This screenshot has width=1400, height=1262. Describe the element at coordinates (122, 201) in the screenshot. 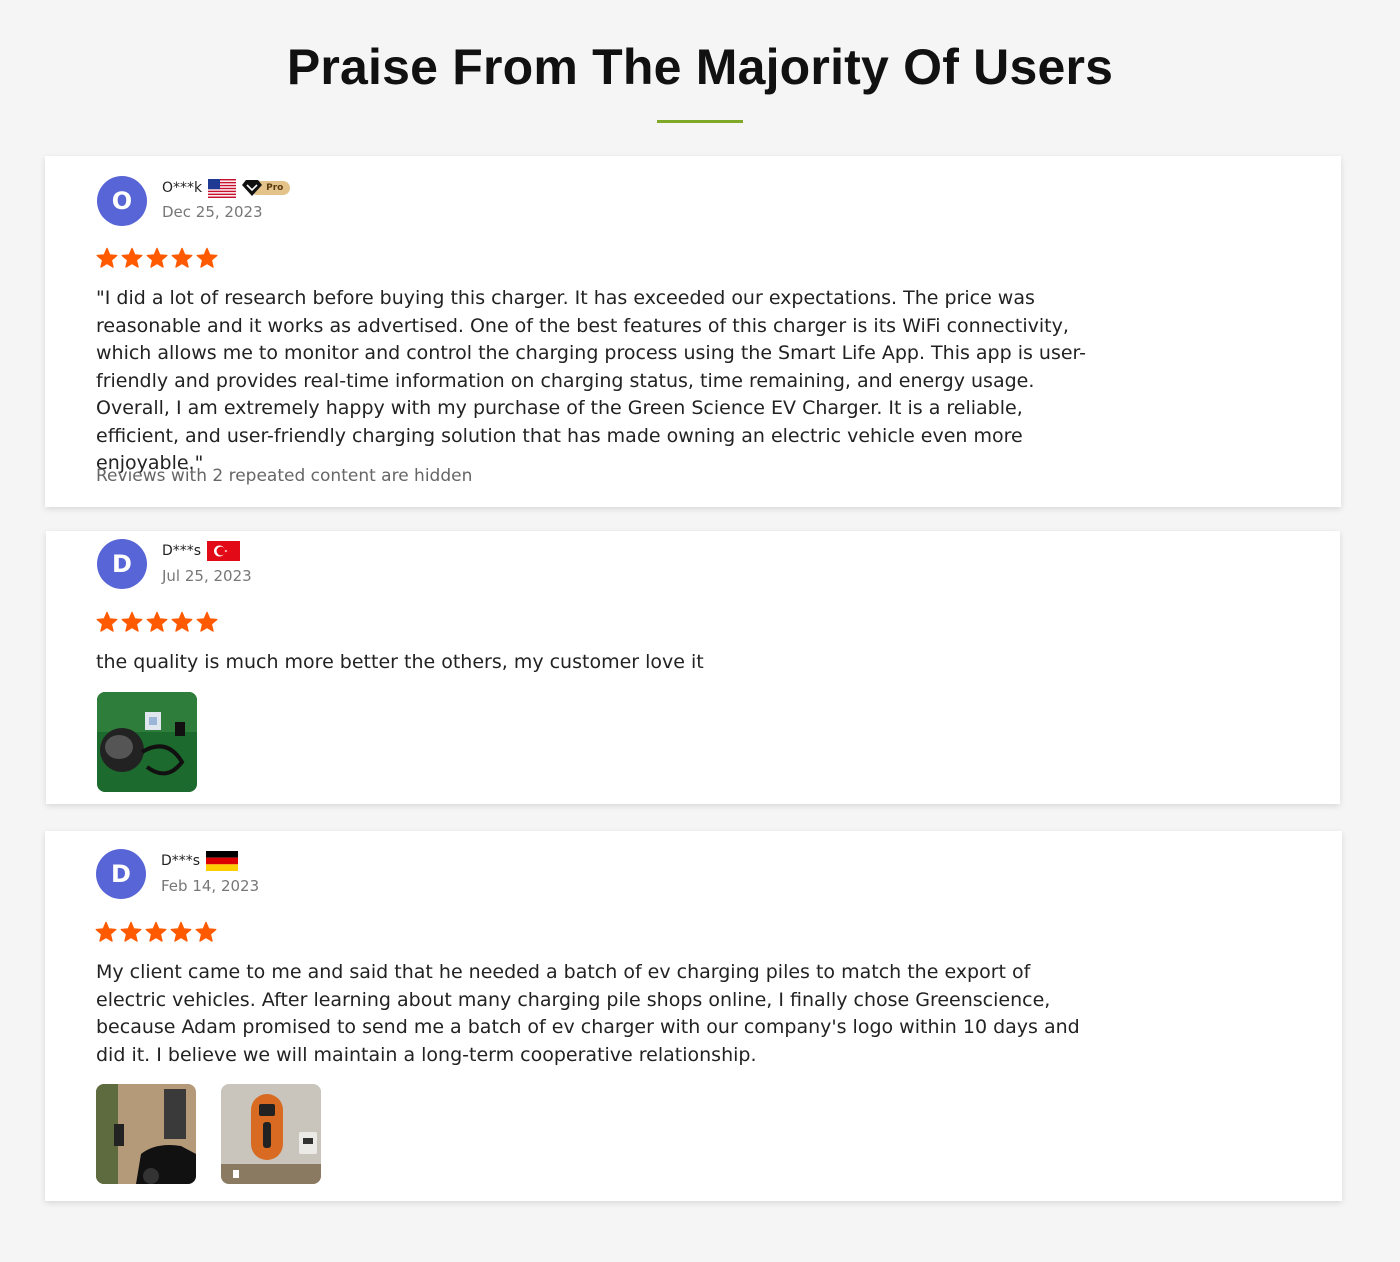

I see `avatar: O` at that location.